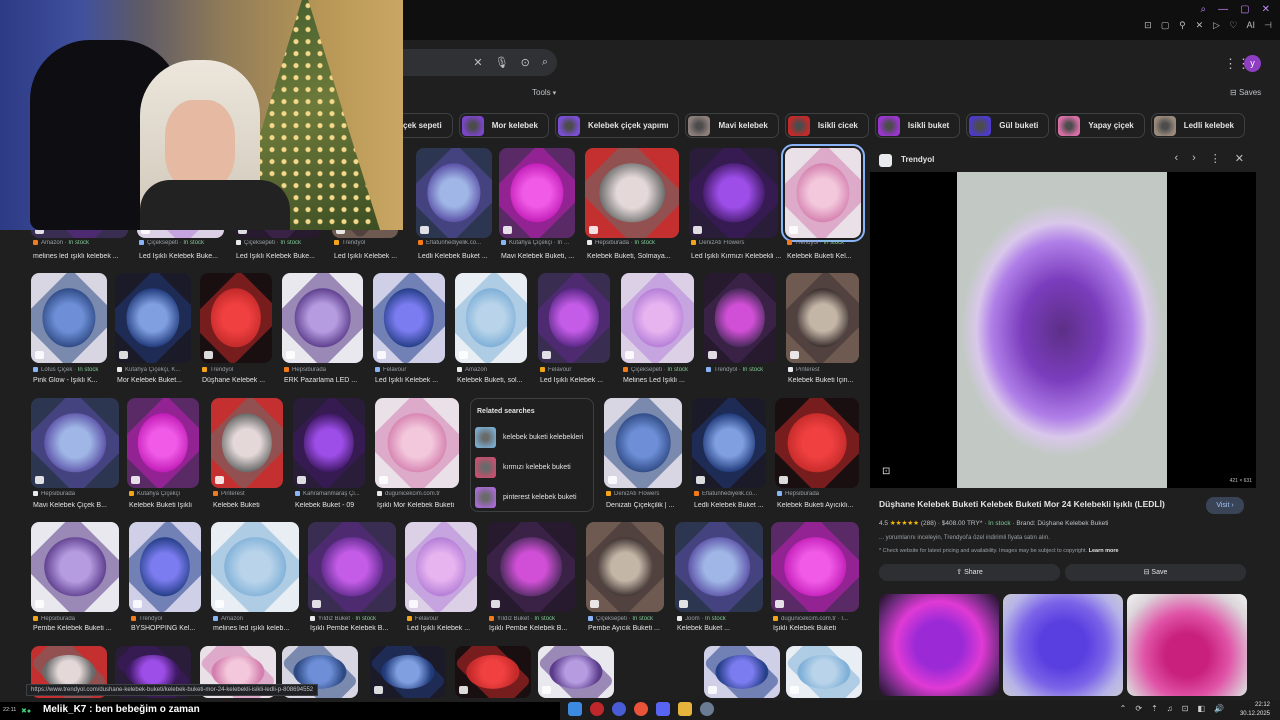  I want to click on suggestion-chip: Isikli buket, so click(917, 125).